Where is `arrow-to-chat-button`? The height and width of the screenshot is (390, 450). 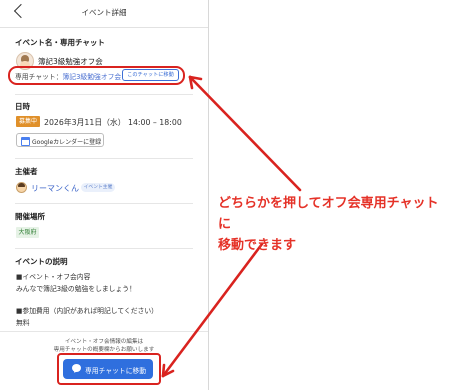
arrow-to-chat-button is located at coordinates (212, 310).